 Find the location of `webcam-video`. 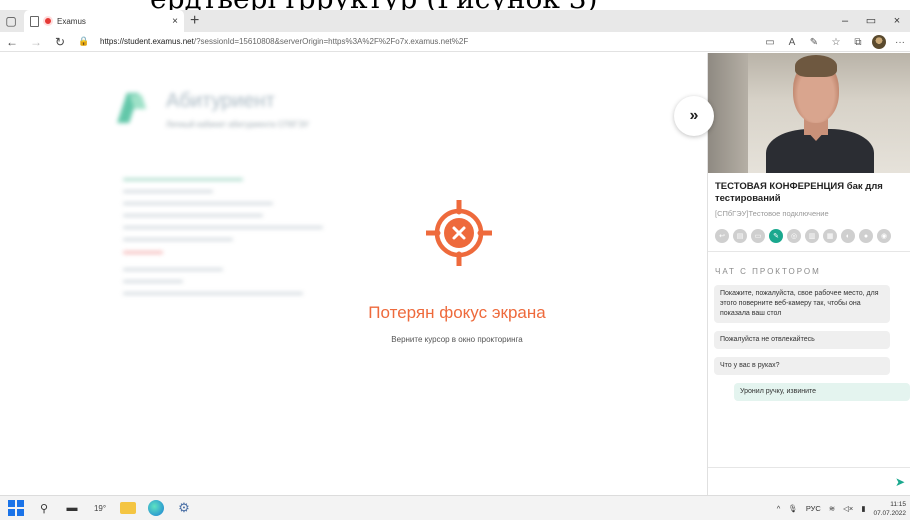

webcam-video is located at coordinates (809, 113).